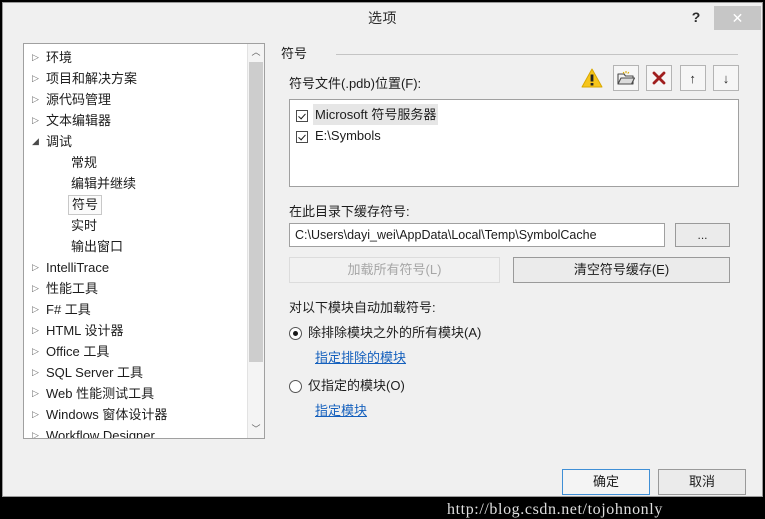  I want to click on tree-item-14: ▷ Office 工具, so click(135, 350).